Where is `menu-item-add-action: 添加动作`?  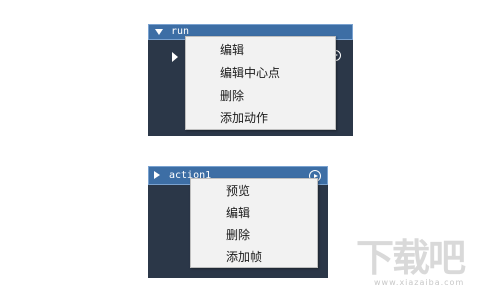
menu-item-add-action: 添加动作 is located at coordinates (260, 118).